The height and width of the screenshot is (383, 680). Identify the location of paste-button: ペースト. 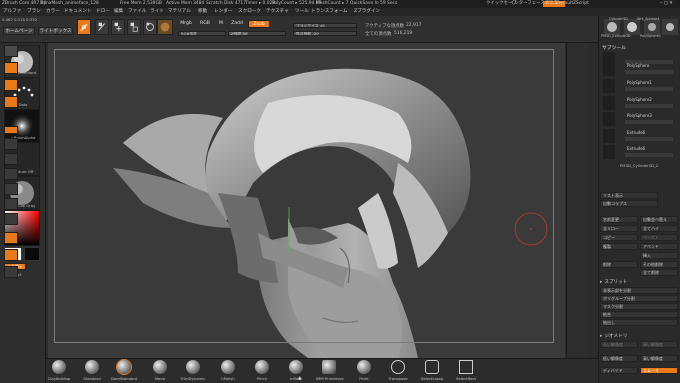
(659, 237).